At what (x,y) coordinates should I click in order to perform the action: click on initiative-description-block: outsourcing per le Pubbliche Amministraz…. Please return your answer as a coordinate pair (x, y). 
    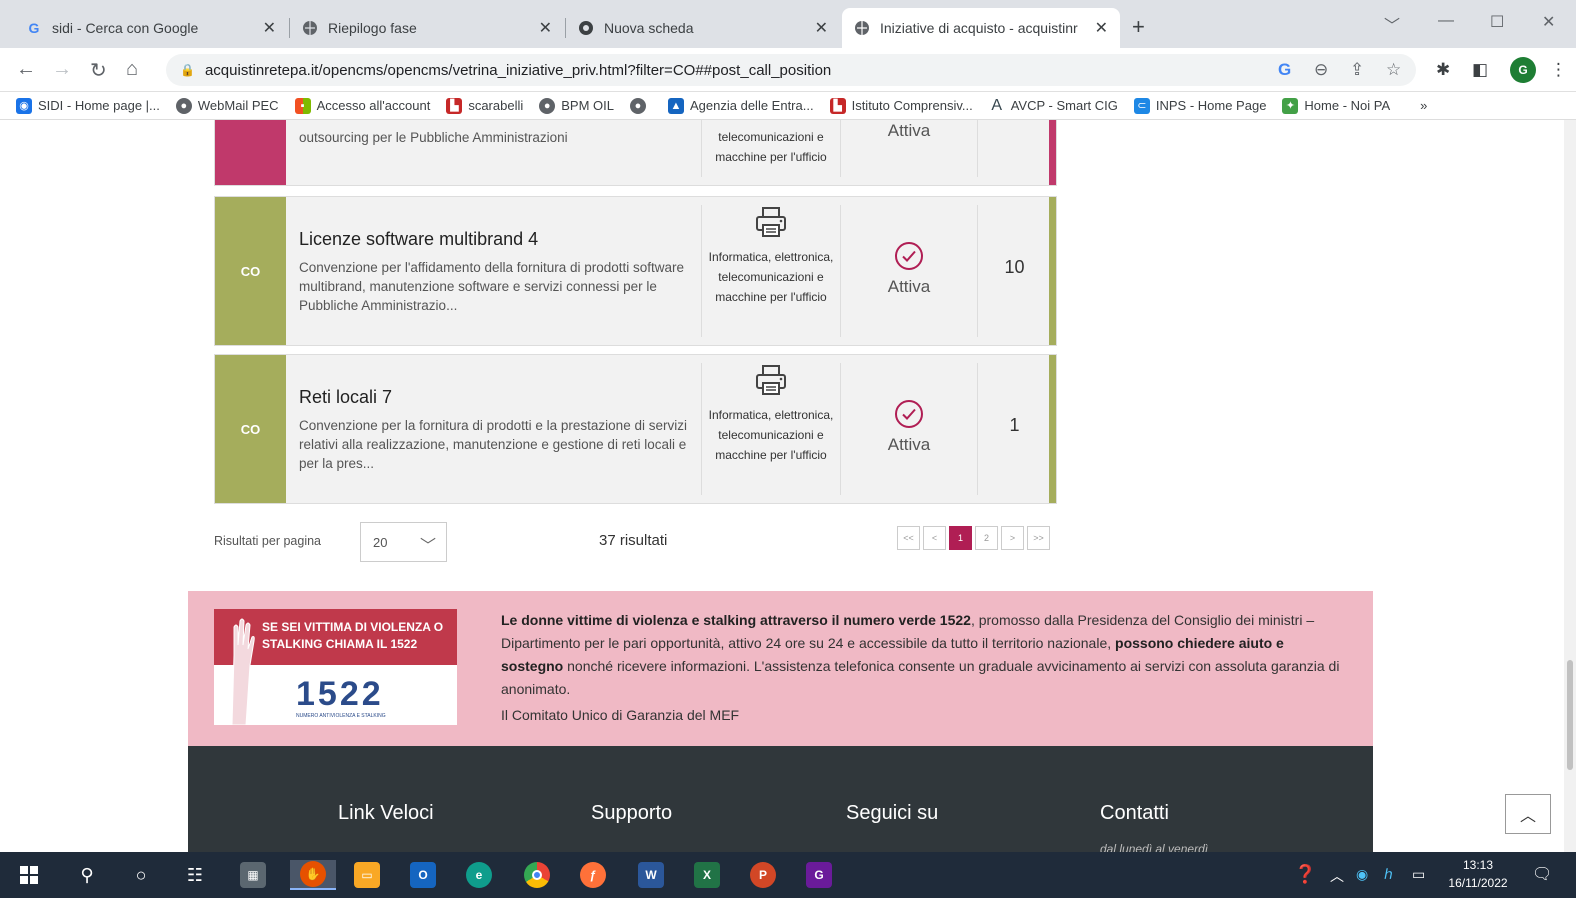
    Looking at the image, I should click on (494, 137).